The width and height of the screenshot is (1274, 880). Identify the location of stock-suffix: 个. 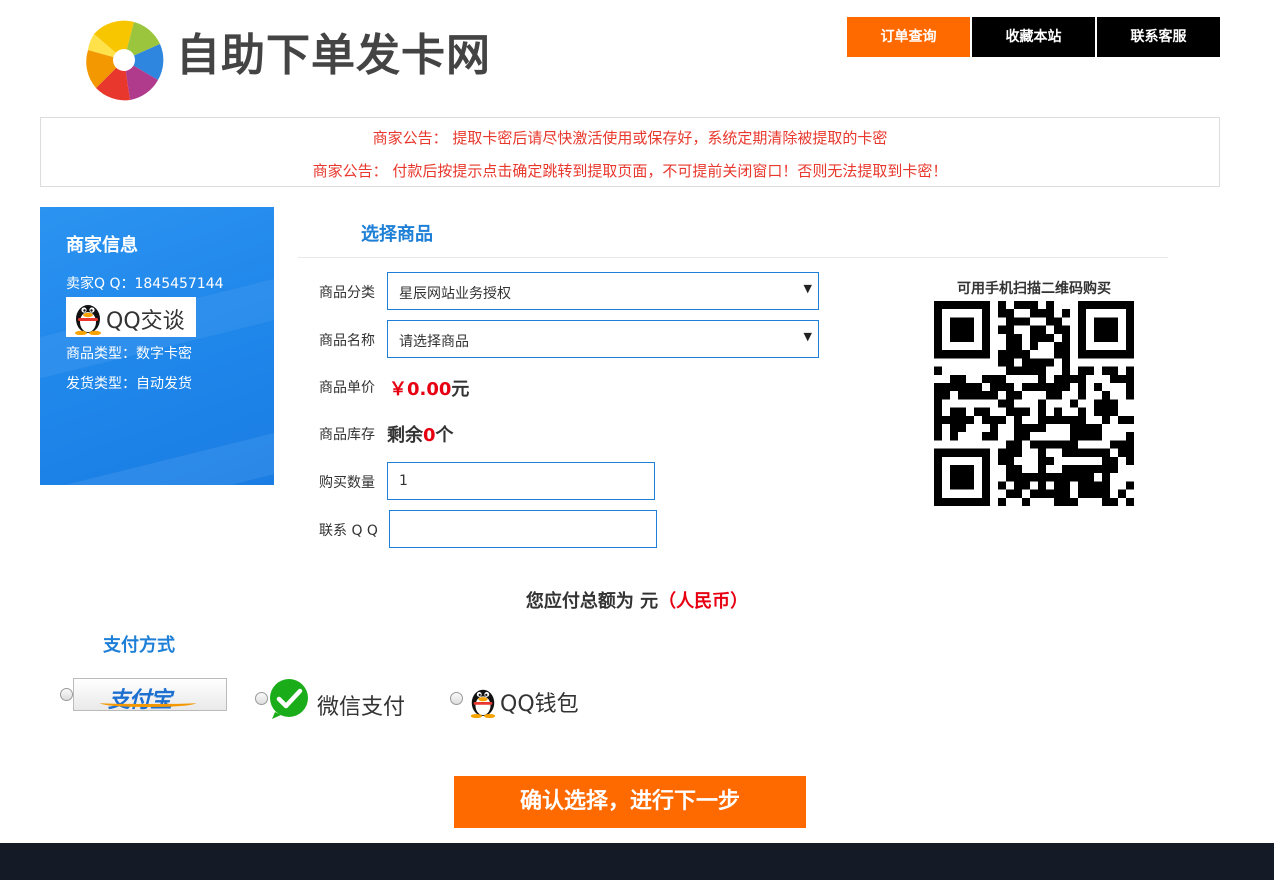
(444, 435).